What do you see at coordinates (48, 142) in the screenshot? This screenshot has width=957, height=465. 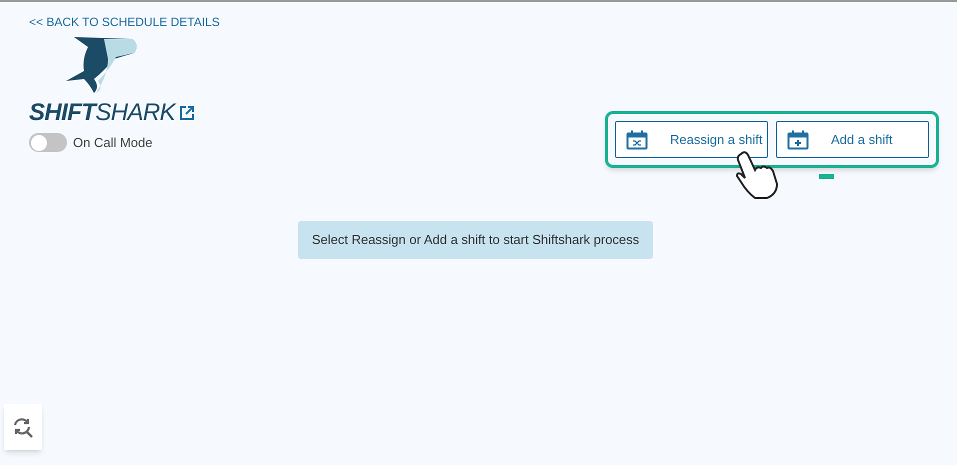 I see `on-call-toggle` at bounding box center [48, 142].